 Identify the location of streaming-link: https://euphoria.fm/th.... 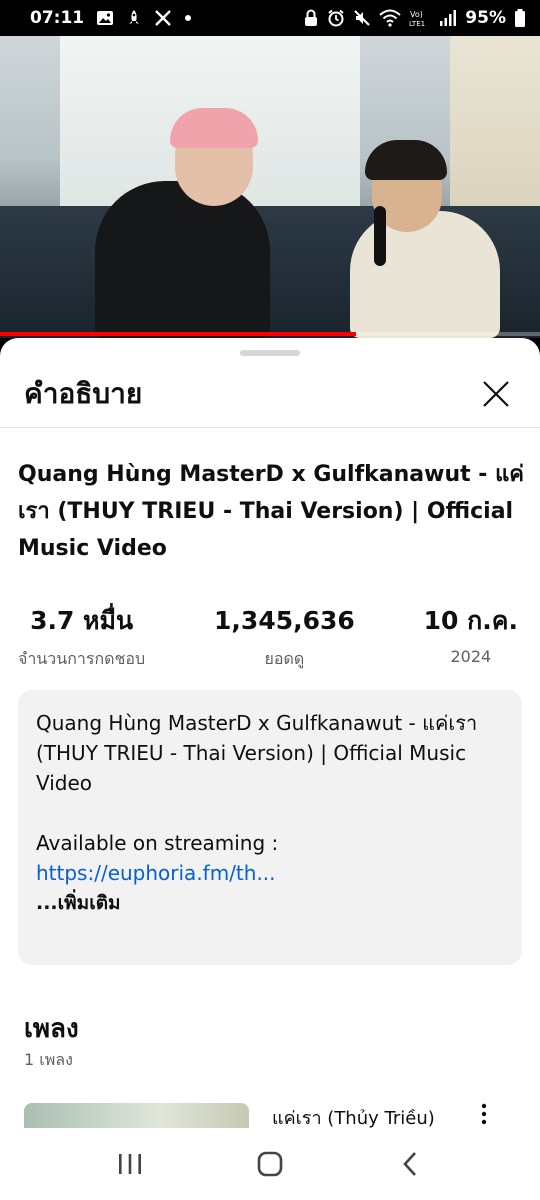
(156, 873).